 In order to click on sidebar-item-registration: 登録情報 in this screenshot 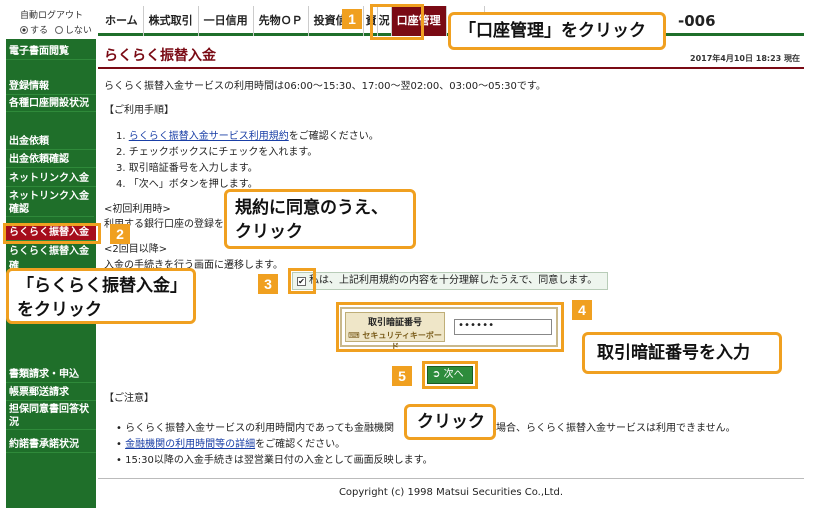, I will do `click(51, 87)`.